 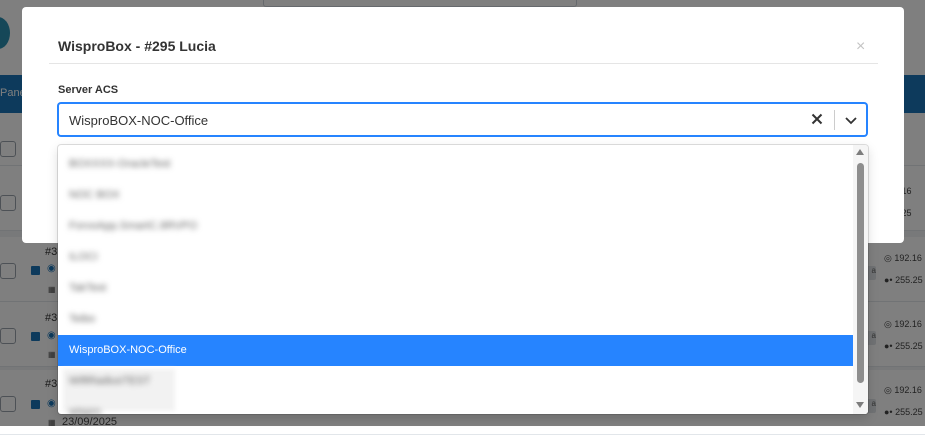 What do you see at coordinates (137, 46) in the screenshot?
I see `modal-title: WisproBox - #295 Lucia` at bounding box center [137, 46].